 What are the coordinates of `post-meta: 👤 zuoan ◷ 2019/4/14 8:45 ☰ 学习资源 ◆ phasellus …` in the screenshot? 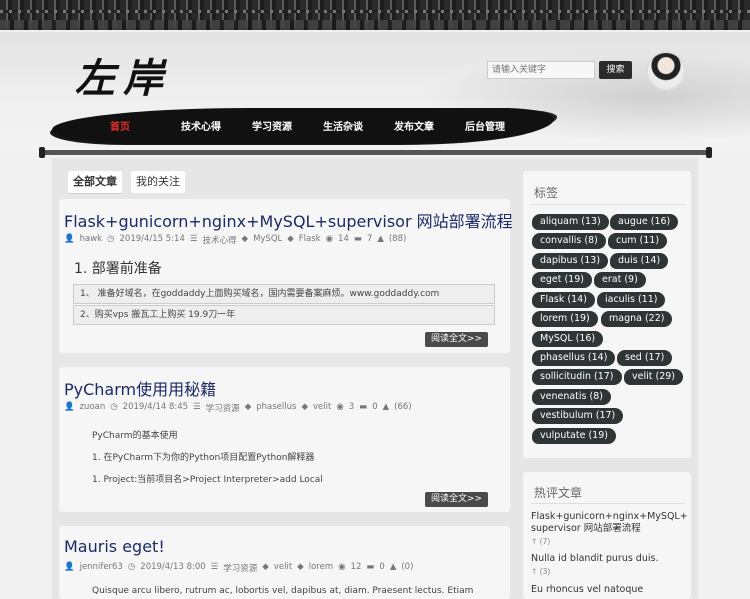 It's located at (238, 408).